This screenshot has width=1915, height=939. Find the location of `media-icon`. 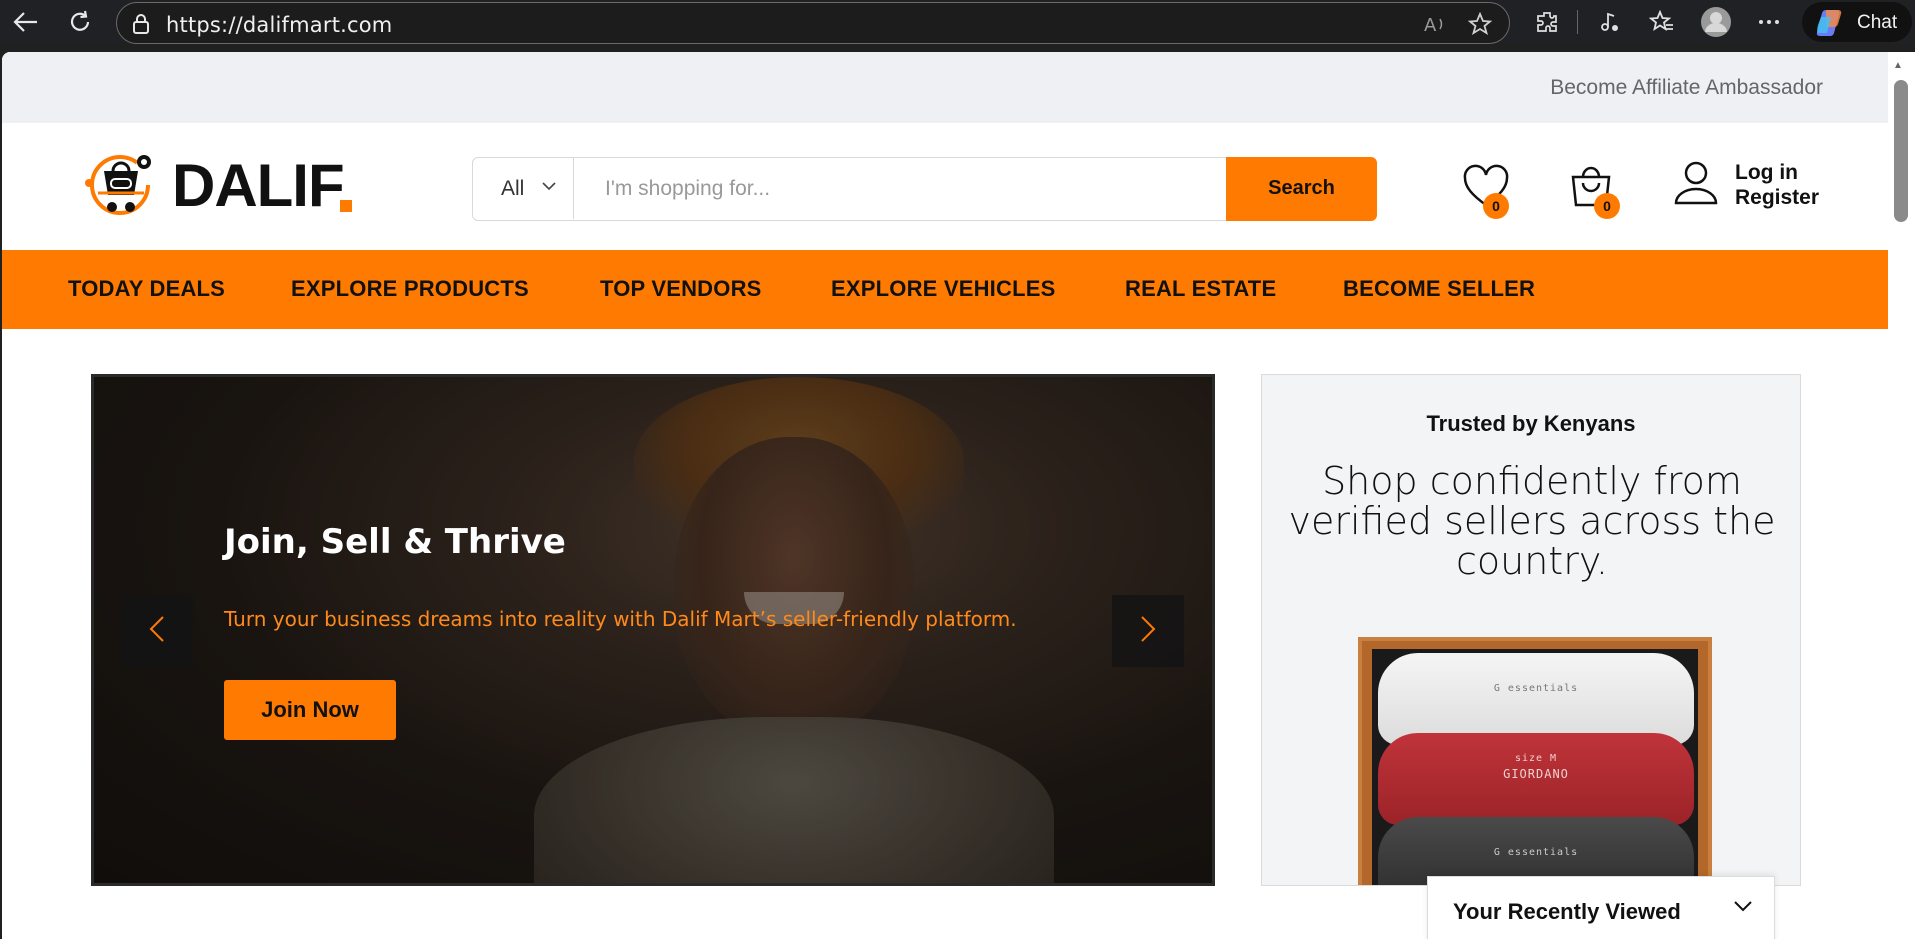

media-icon is located at coordinates (1609, 22).